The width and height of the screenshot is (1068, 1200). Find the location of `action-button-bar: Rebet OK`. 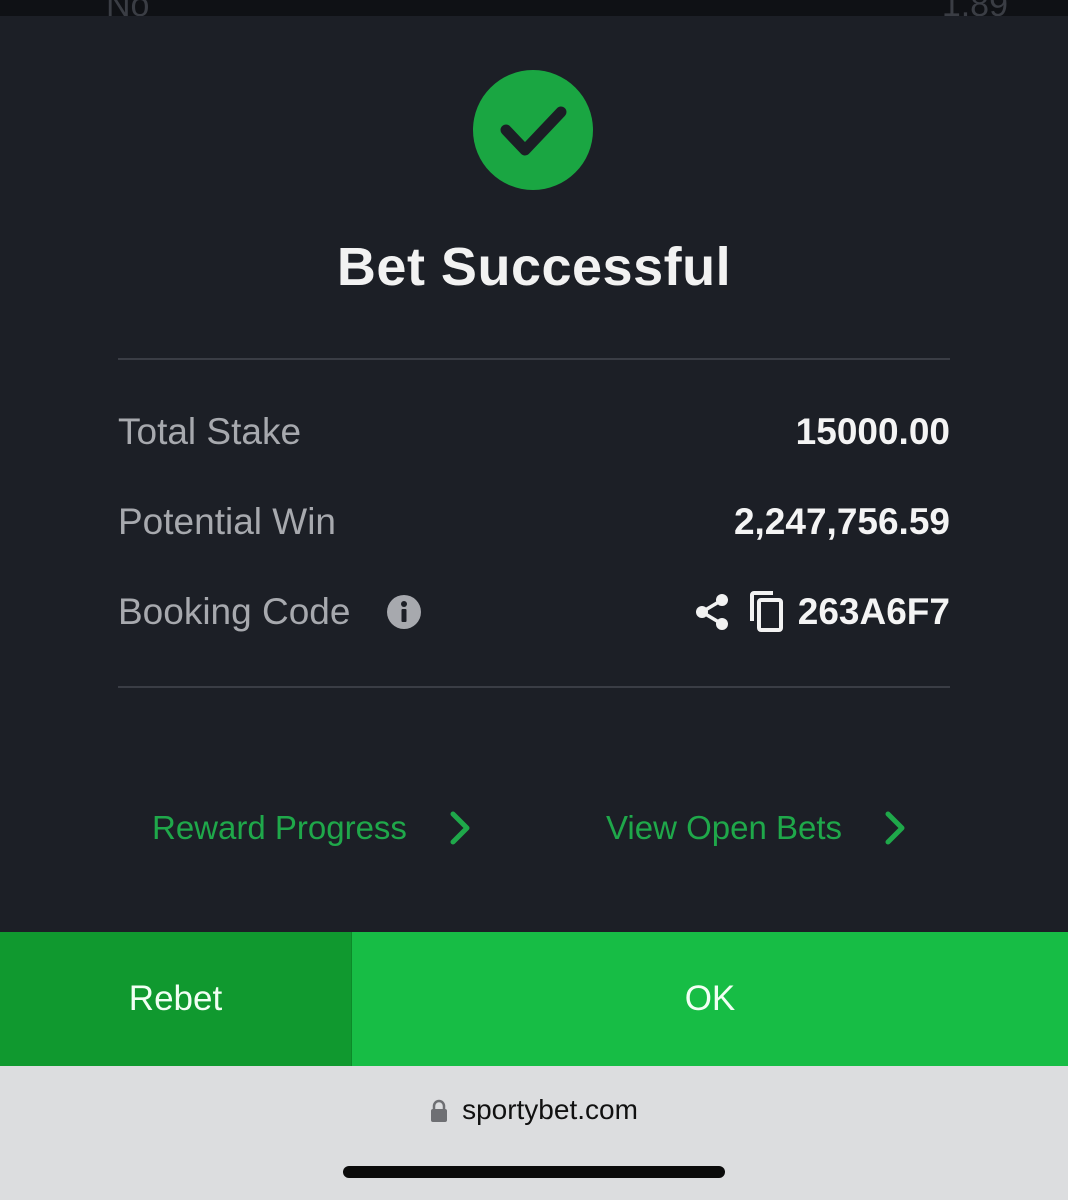

action-button-bar: Rebet OK is located at coordinates (534, 999).